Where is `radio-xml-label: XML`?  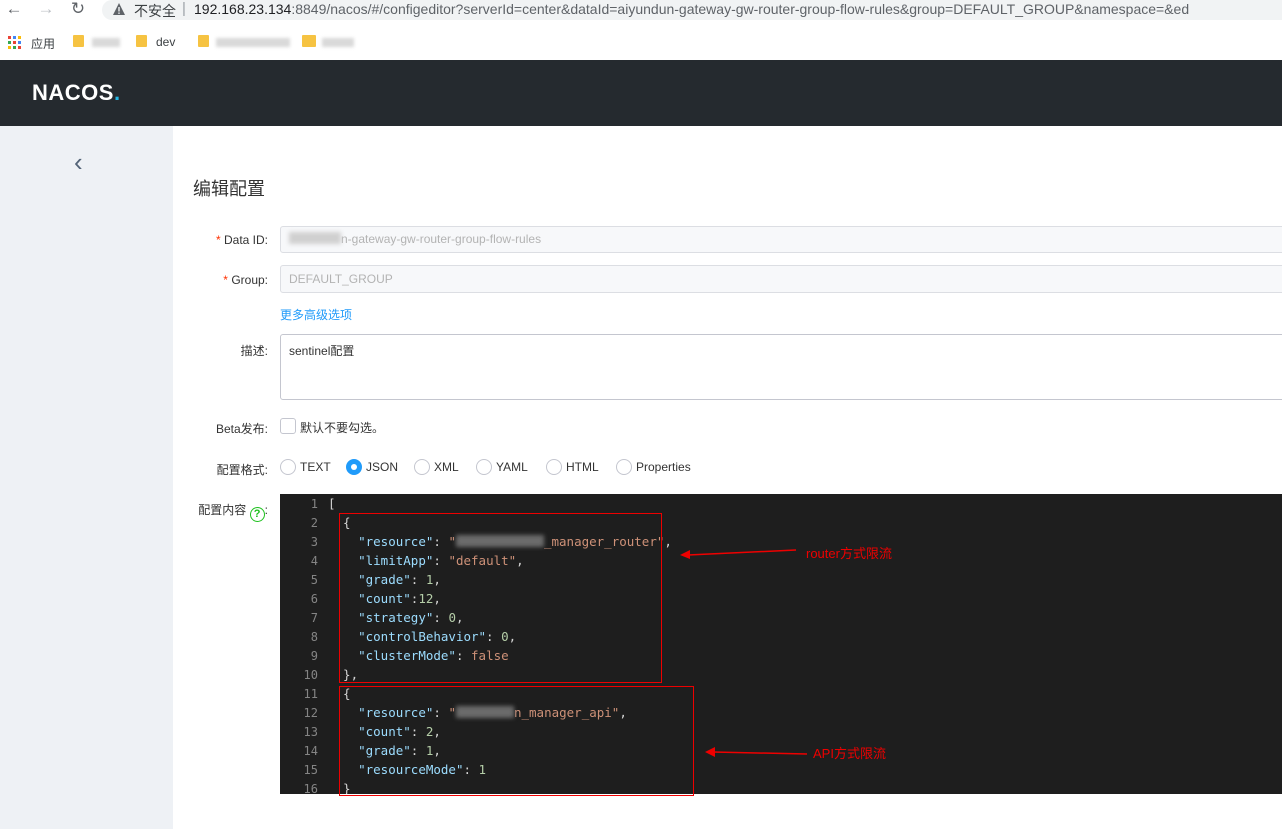 radio-xml-label: XML is located at coordinates (446, 467).